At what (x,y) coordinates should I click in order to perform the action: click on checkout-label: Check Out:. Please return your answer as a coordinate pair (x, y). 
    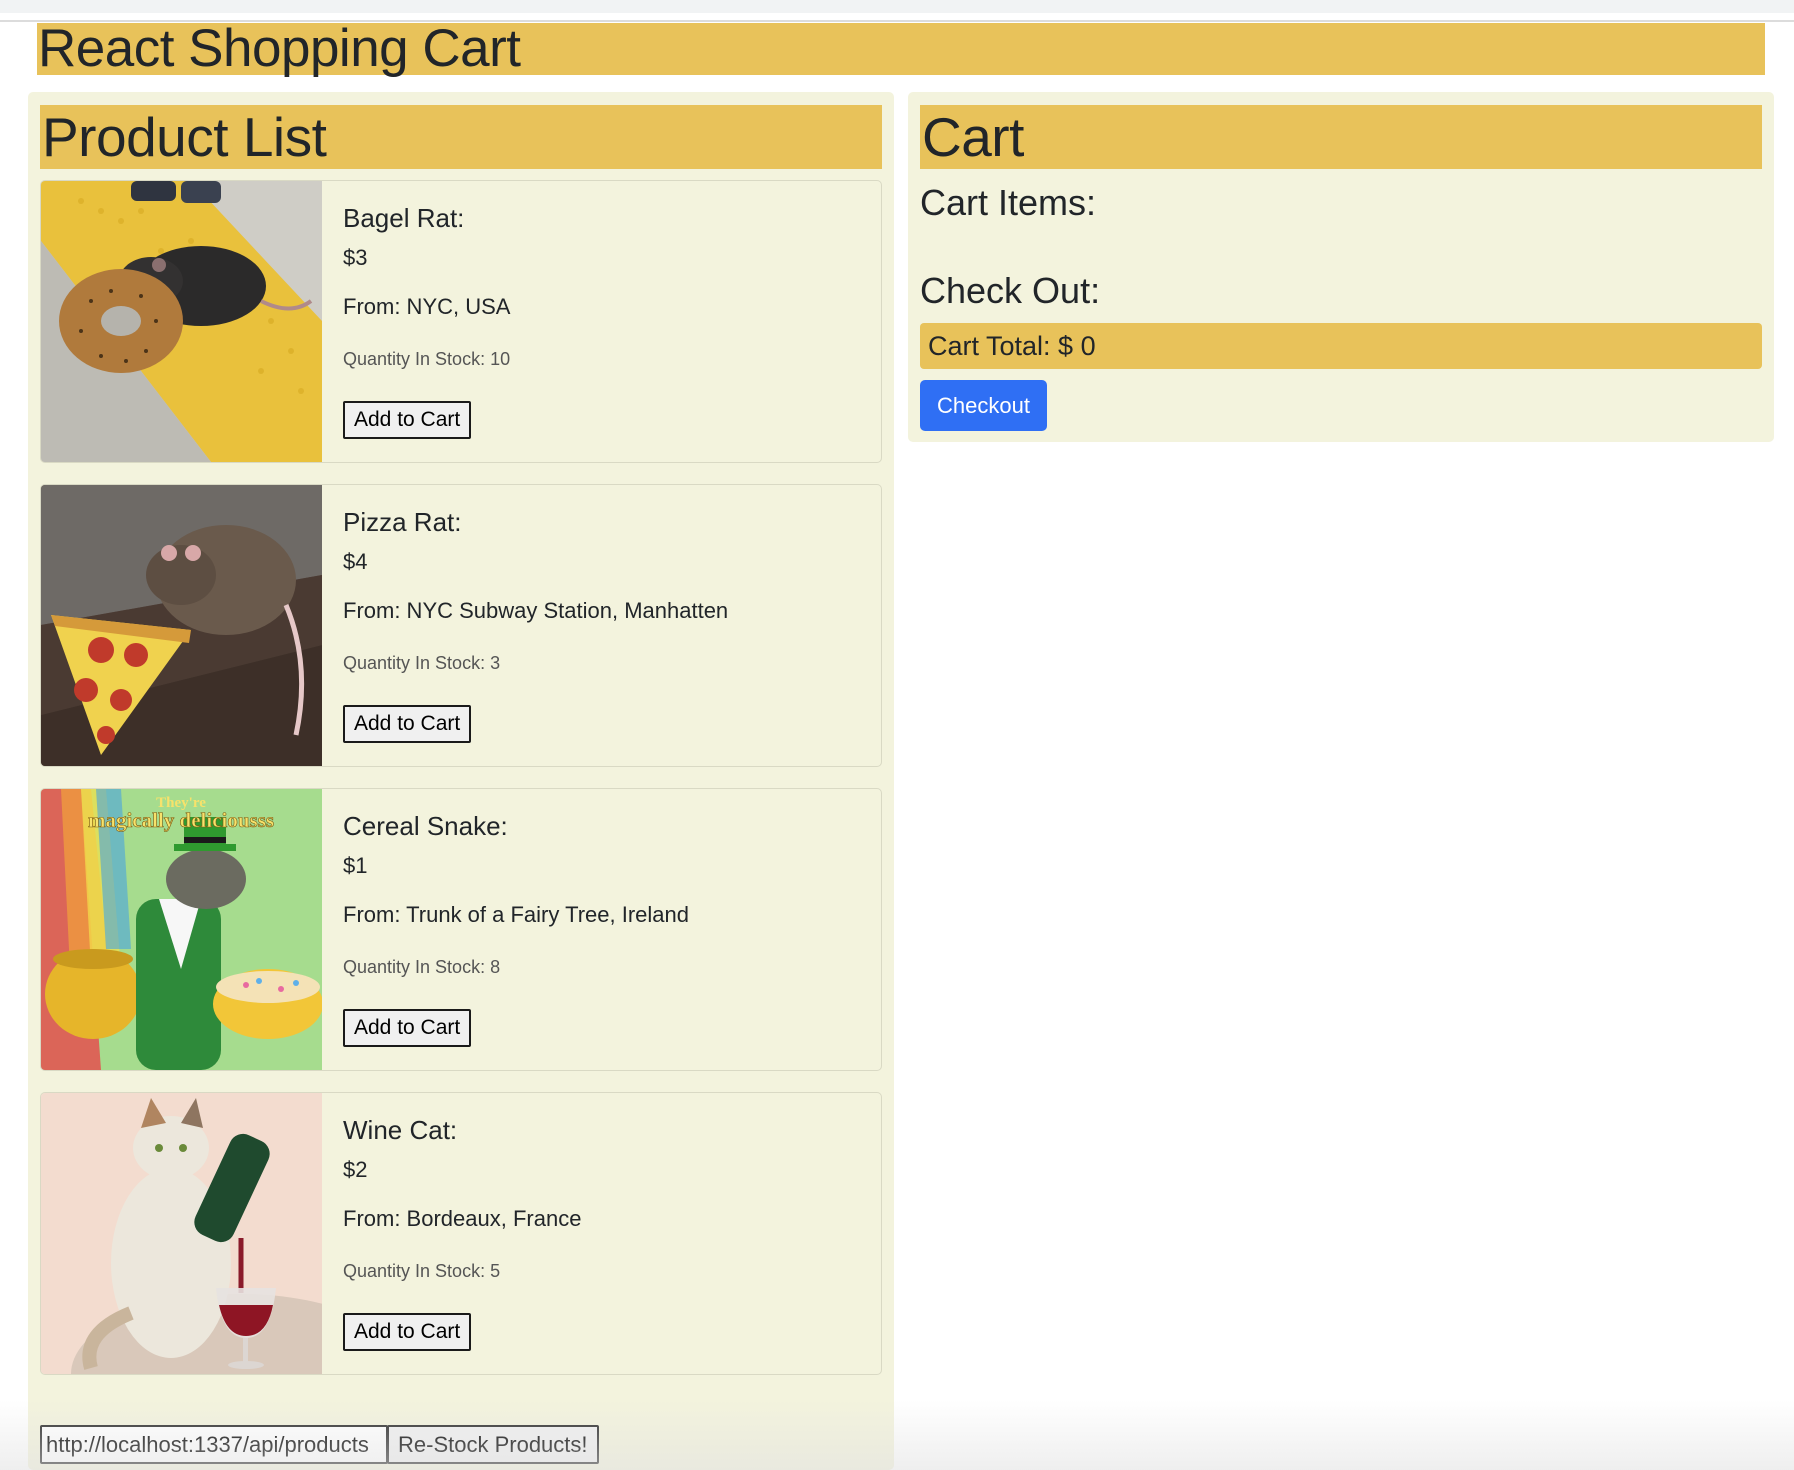
    Looking at the image, I should click on (1010, 290).